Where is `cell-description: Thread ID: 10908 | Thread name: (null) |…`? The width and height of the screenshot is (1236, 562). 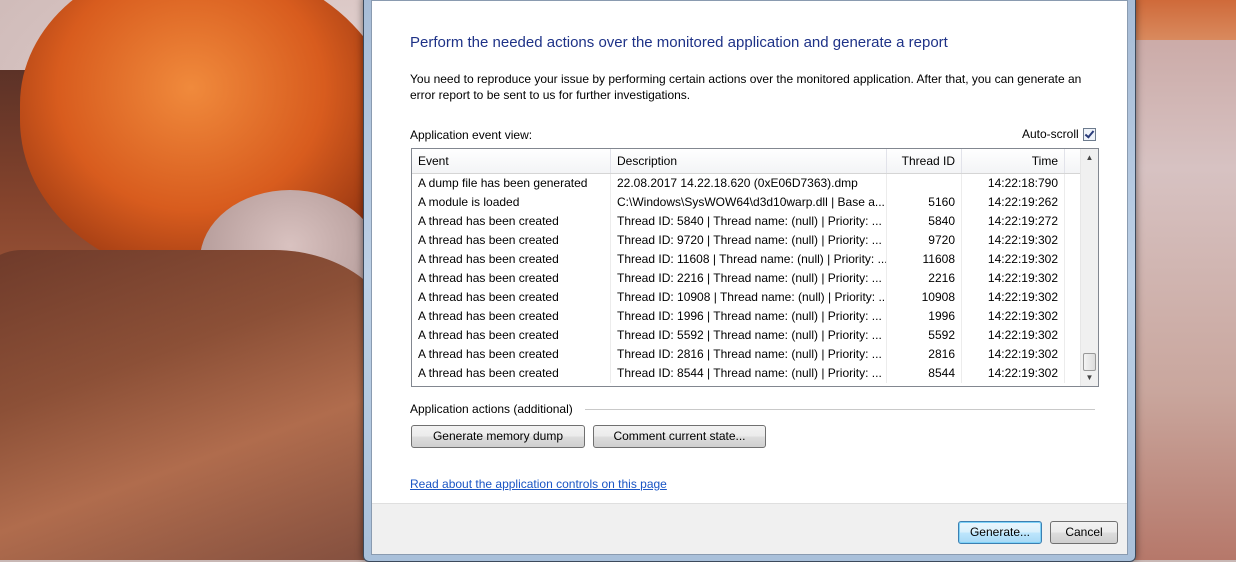
cell-description: Thread ID: 10908 | Thread name: (null) |… is located at coordinates (749, 297).